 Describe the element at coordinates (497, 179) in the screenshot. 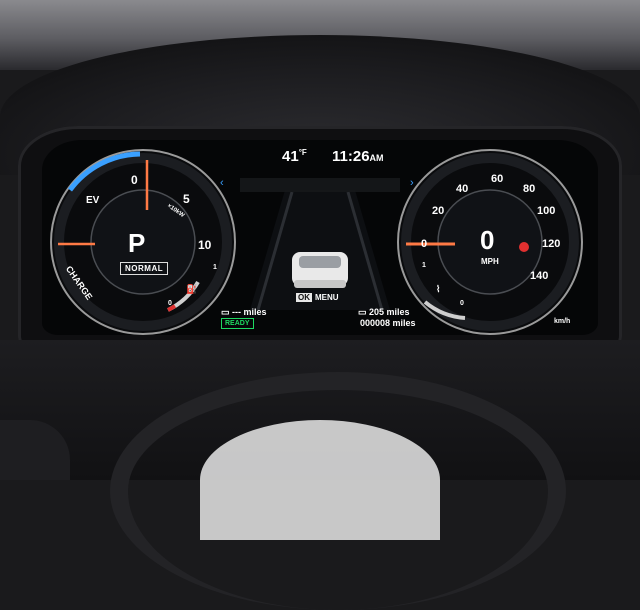

I see `speed-tick-60: 60` at that location.